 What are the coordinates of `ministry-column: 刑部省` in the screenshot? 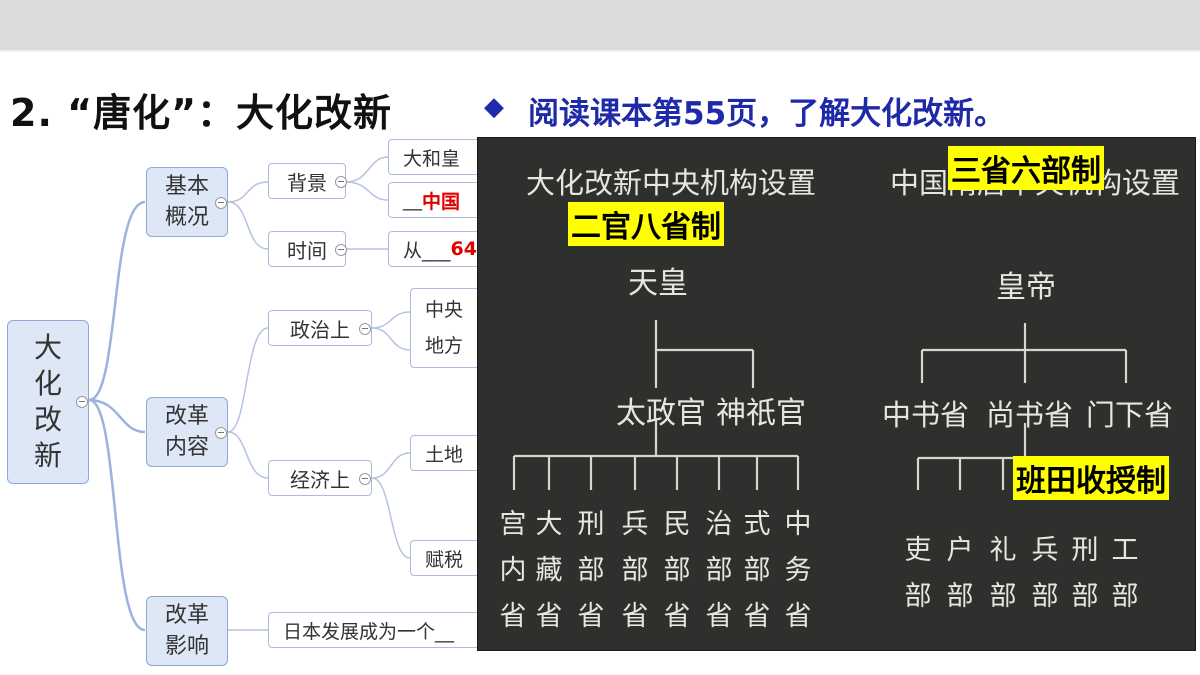 It's located at (591, 570).